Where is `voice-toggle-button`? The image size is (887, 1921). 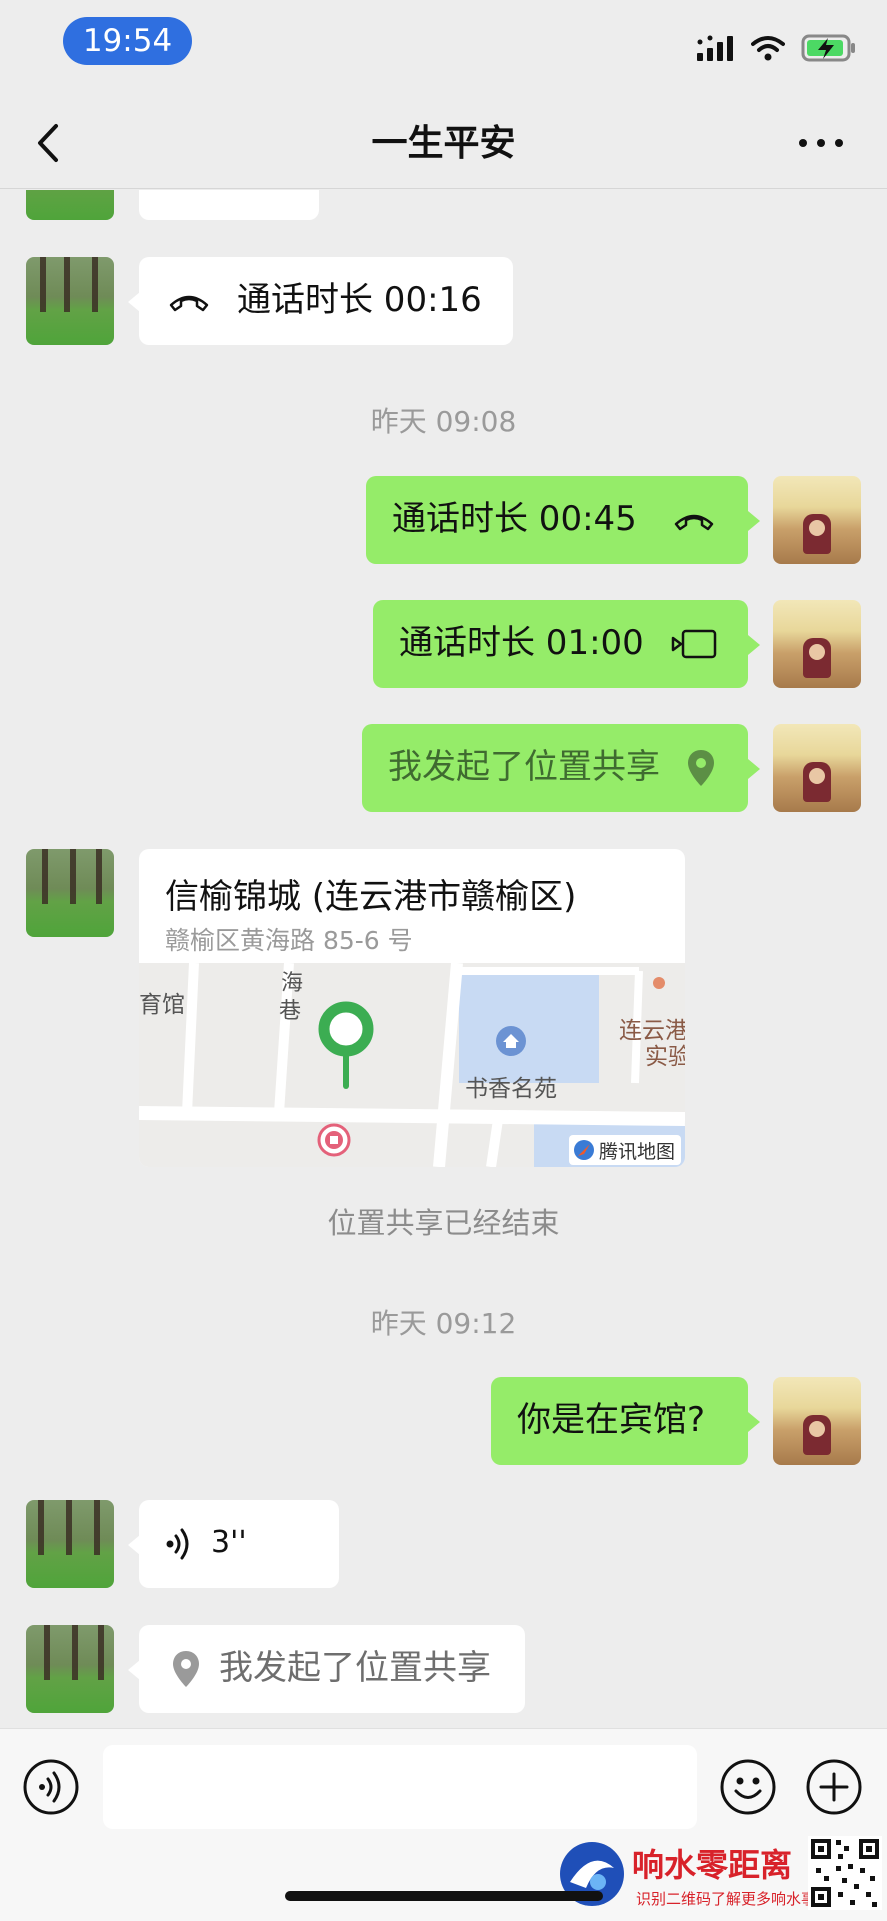
voice-toggle-button is located at coordinates (51, 1789).